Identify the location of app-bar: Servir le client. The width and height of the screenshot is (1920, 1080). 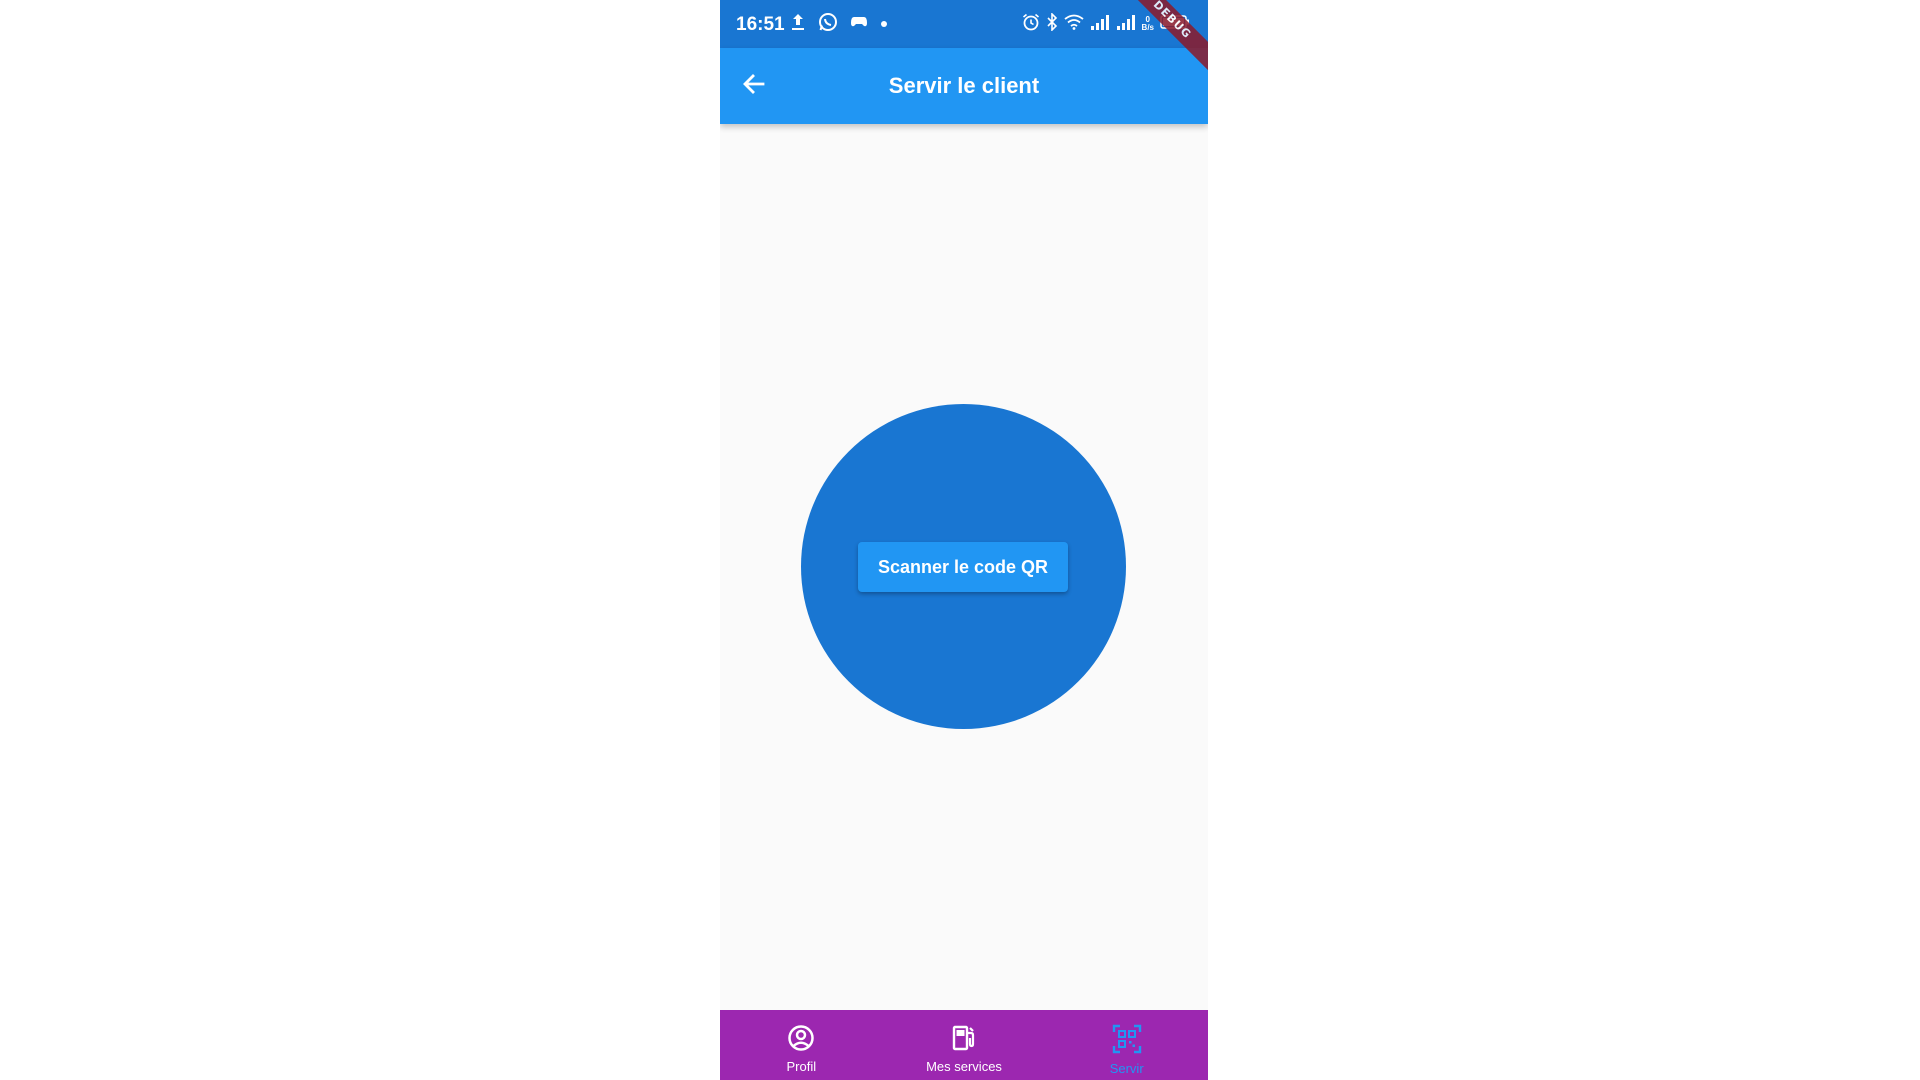
(964, 86).